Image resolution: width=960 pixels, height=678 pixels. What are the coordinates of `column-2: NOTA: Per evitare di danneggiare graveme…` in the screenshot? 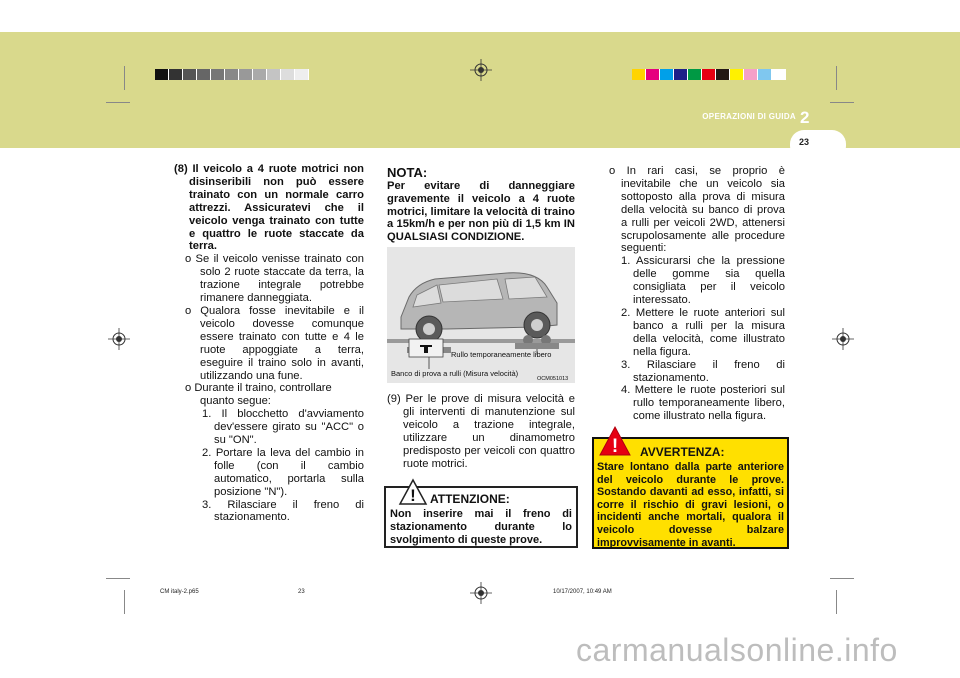 It's located at (481, 204).